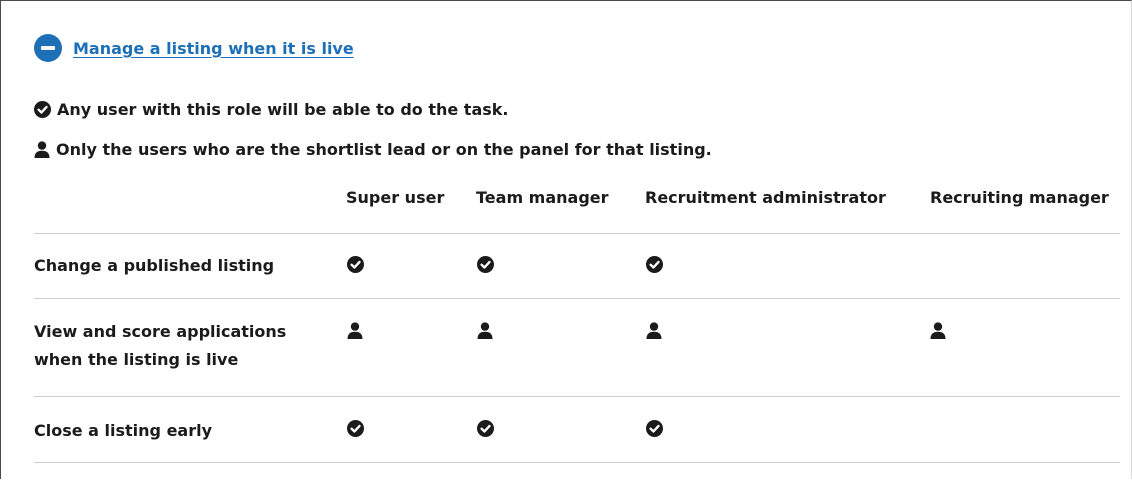  Describe the element at coordinates (154, 265) in the screenshot. I see `table-row-label: Change a published listing` at that location.